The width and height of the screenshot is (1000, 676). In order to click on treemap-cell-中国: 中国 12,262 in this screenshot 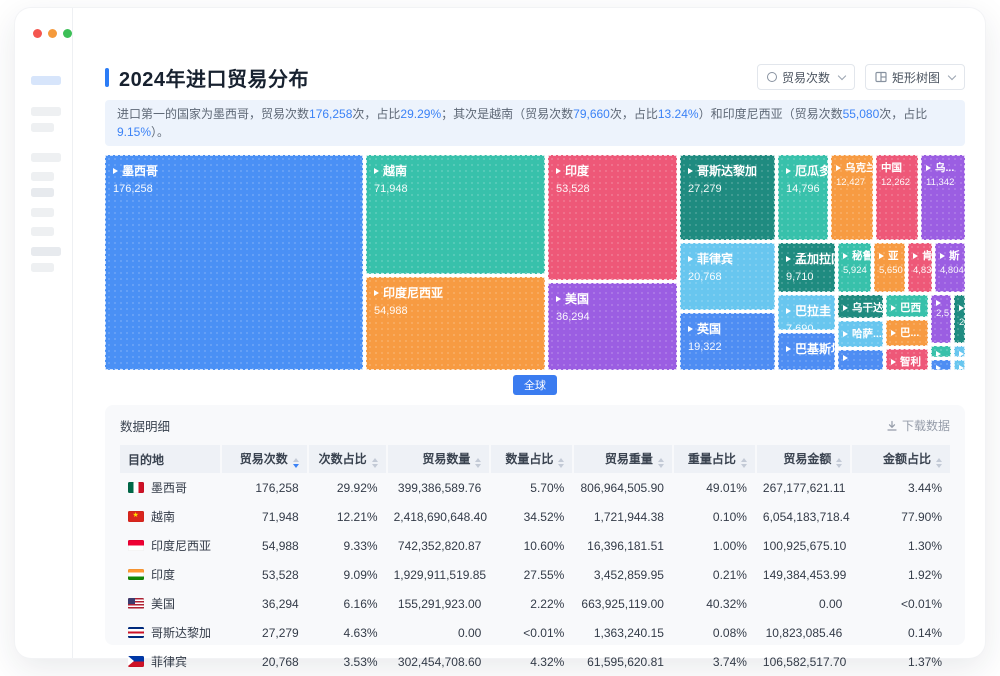, I will do `click(897, 197)`.